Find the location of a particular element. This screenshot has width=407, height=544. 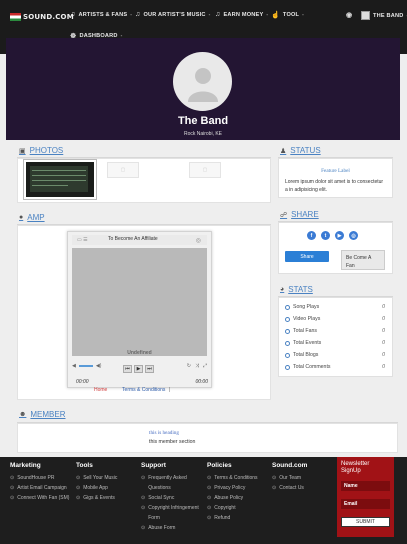

footer-link: ⊙ Social Sync is located at coordinates (172, 498).